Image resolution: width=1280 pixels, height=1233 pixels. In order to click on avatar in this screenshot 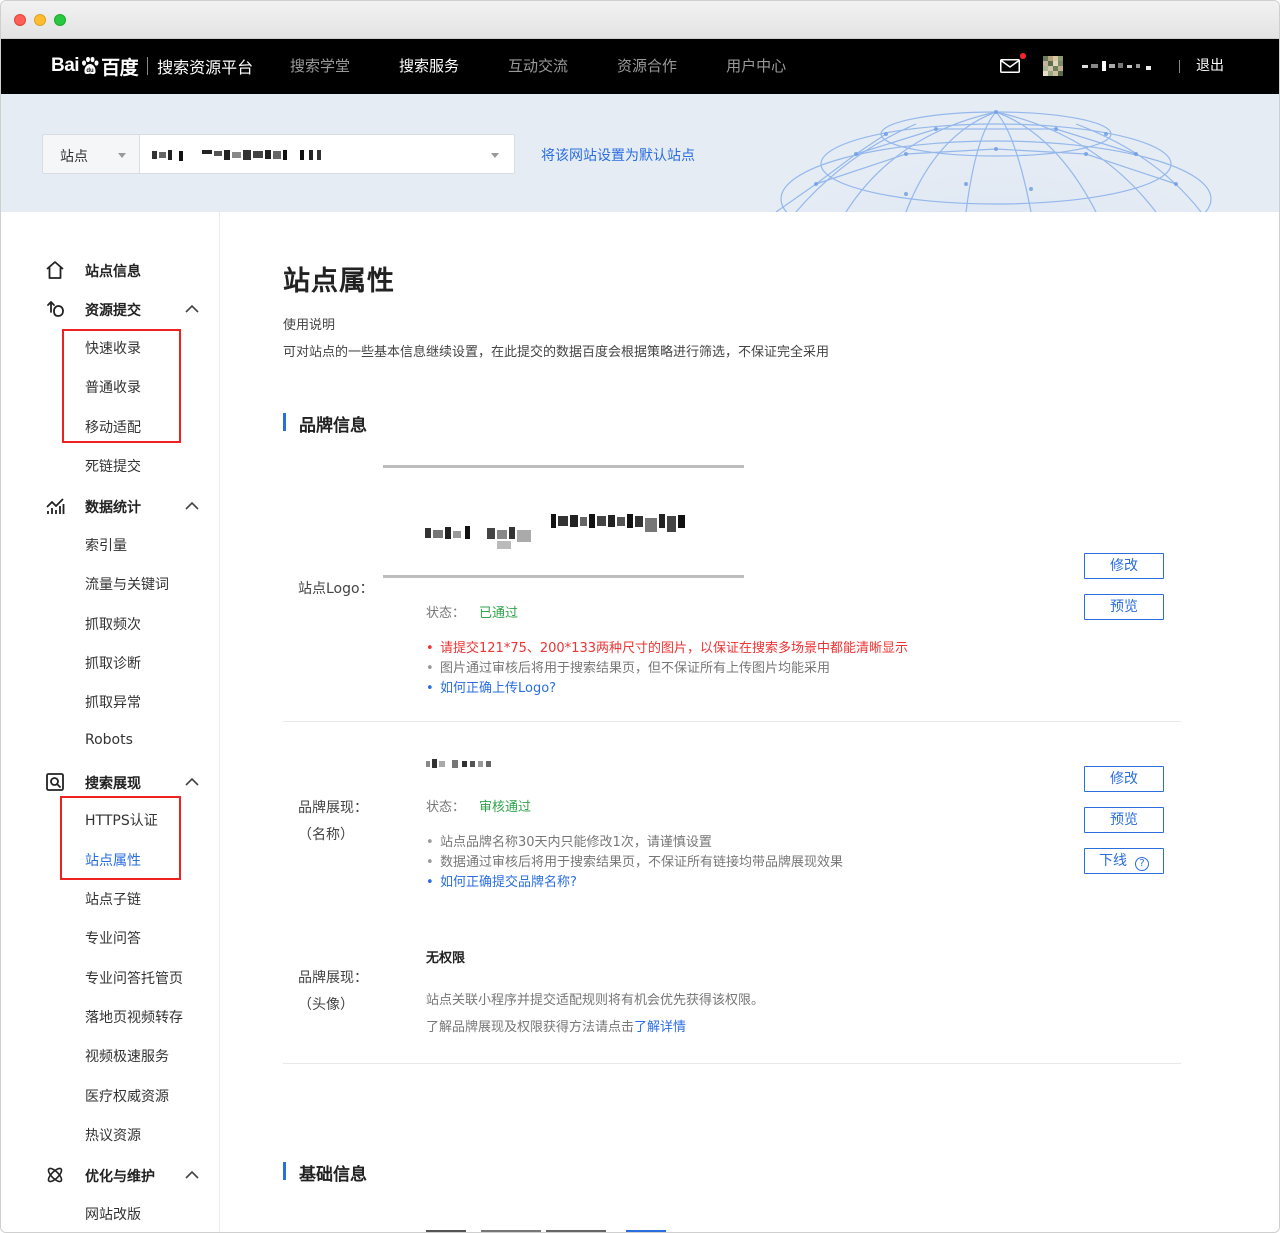, I will do `click(1053, 66)`.